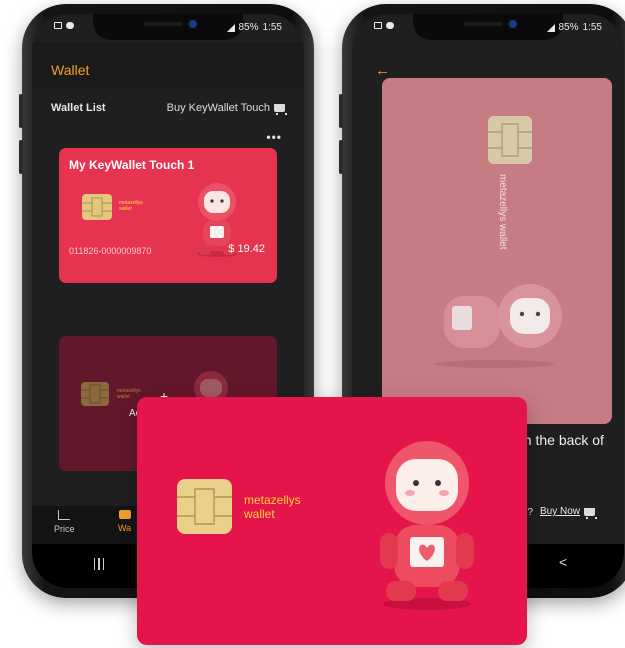 The height and width of the screenshot is (648, 625). Describe the element at coordinates (124, 514) in the screenshot. I see `wallet-icon` at that location.